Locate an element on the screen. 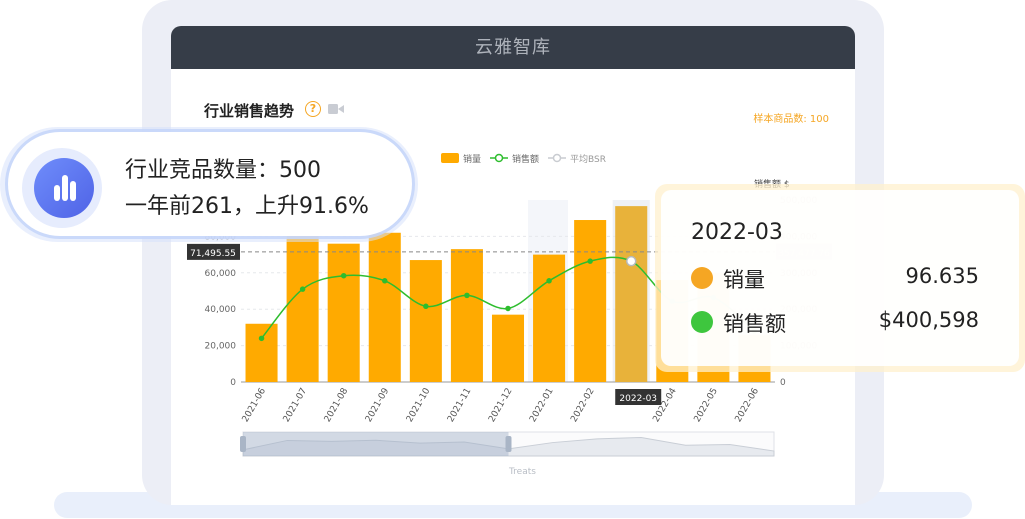 The height and width of the screenshot is (519, 1025). legend-label-sales-amount: 销售额 is located at coordinates (525, 159).